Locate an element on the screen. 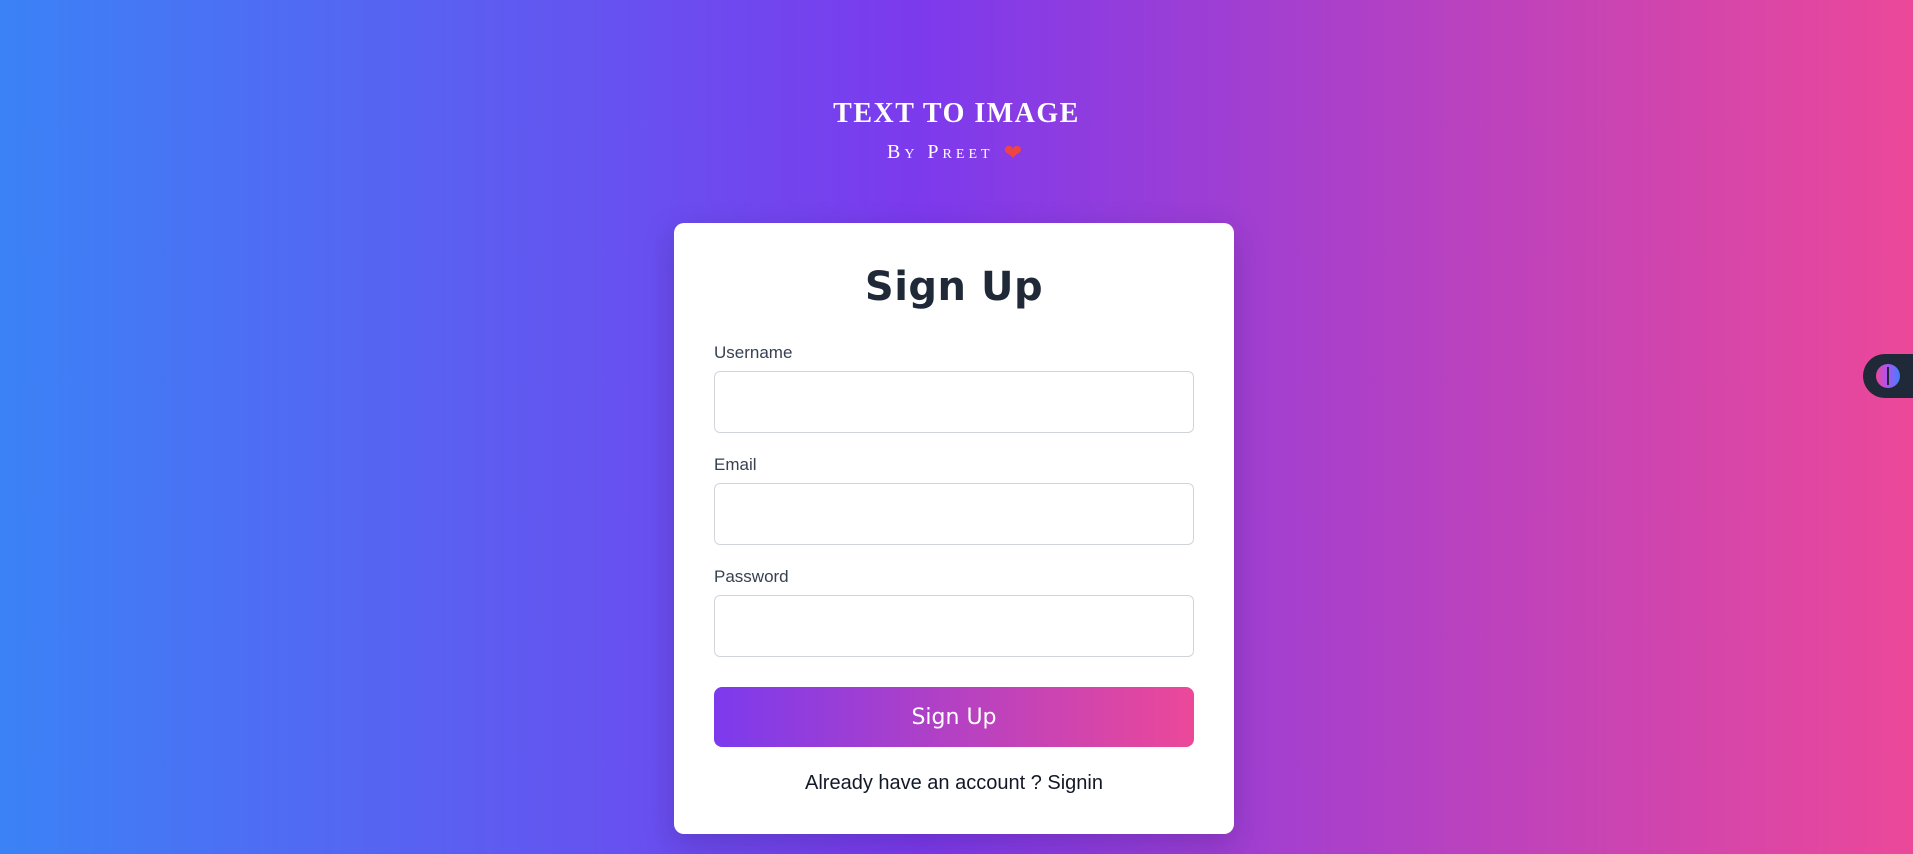 The height and width of the screenshot is (854, 1913). heart-icon: ❤ is located at coordinates (1014, 153).